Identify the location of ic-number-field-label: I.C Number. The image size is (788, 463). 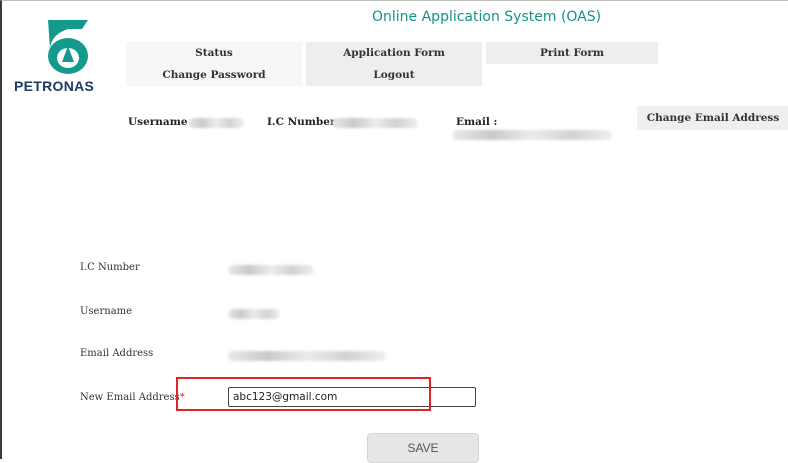
(110, 267).